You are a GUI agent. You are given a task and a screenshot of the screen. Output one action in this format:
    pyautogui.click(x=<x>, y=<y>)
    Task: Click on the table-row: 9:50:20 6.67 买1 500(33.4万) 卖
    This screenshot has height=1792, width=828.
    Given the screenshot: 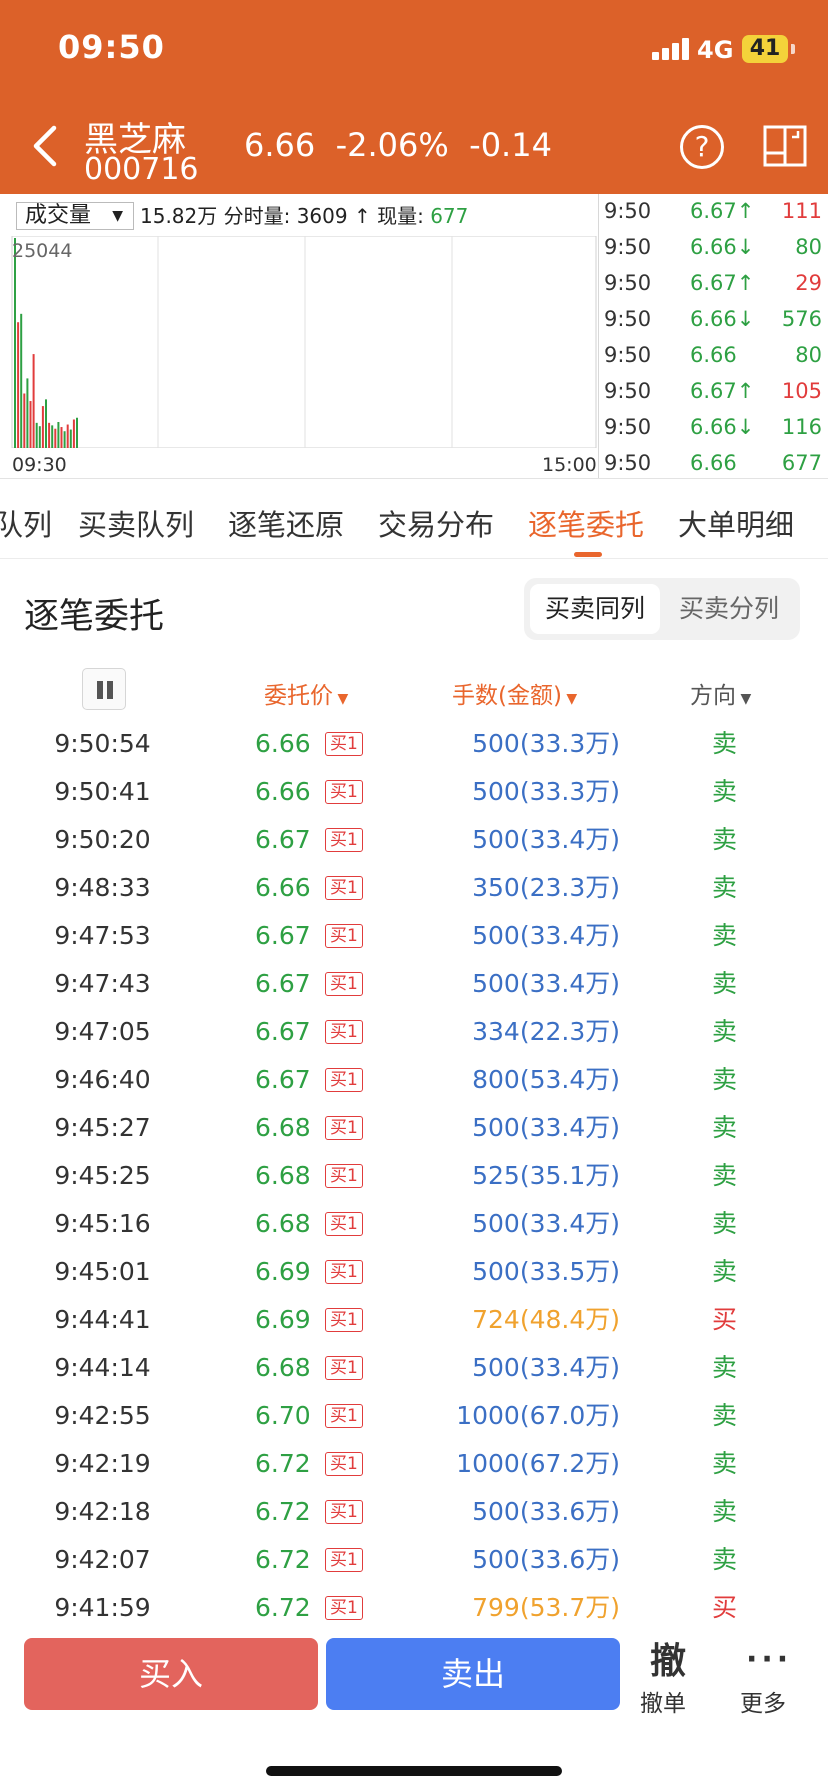 What is the action you would take?
    pyautogui.click(x=414, y=842)
    